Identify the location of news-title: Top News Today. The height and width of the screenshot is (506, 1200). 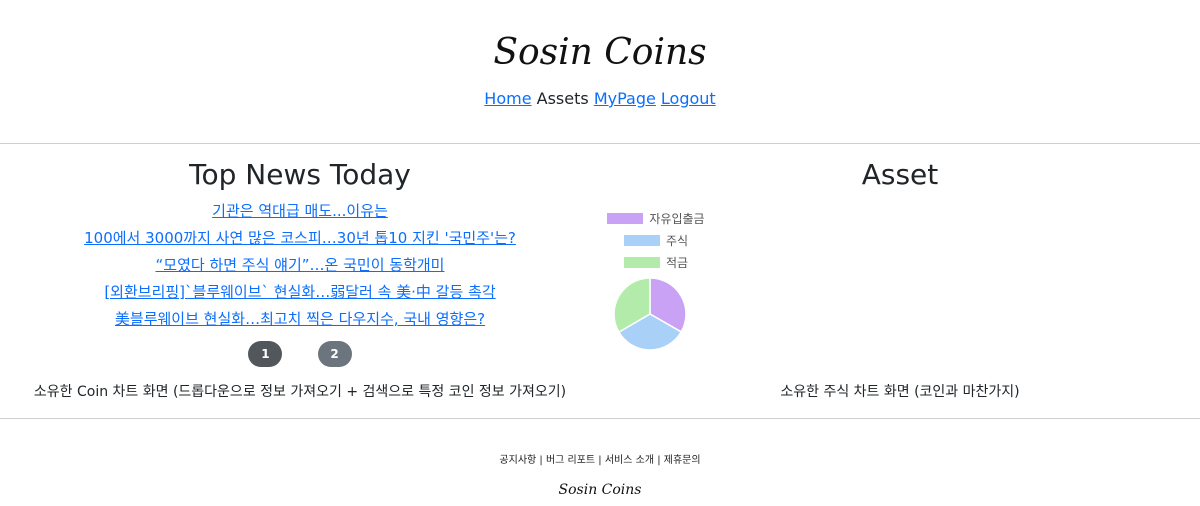
(300, 174).